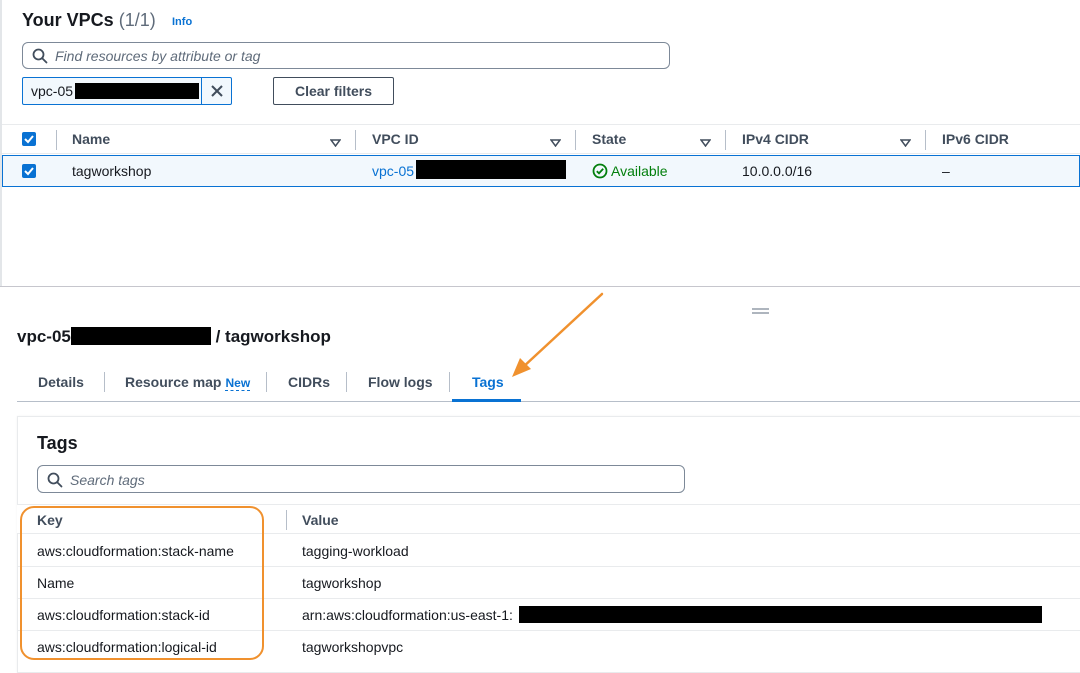 The image size is (1080, 673). I want to click on tag-key: aws:cloudformation:logical-id, so click(127, 647).